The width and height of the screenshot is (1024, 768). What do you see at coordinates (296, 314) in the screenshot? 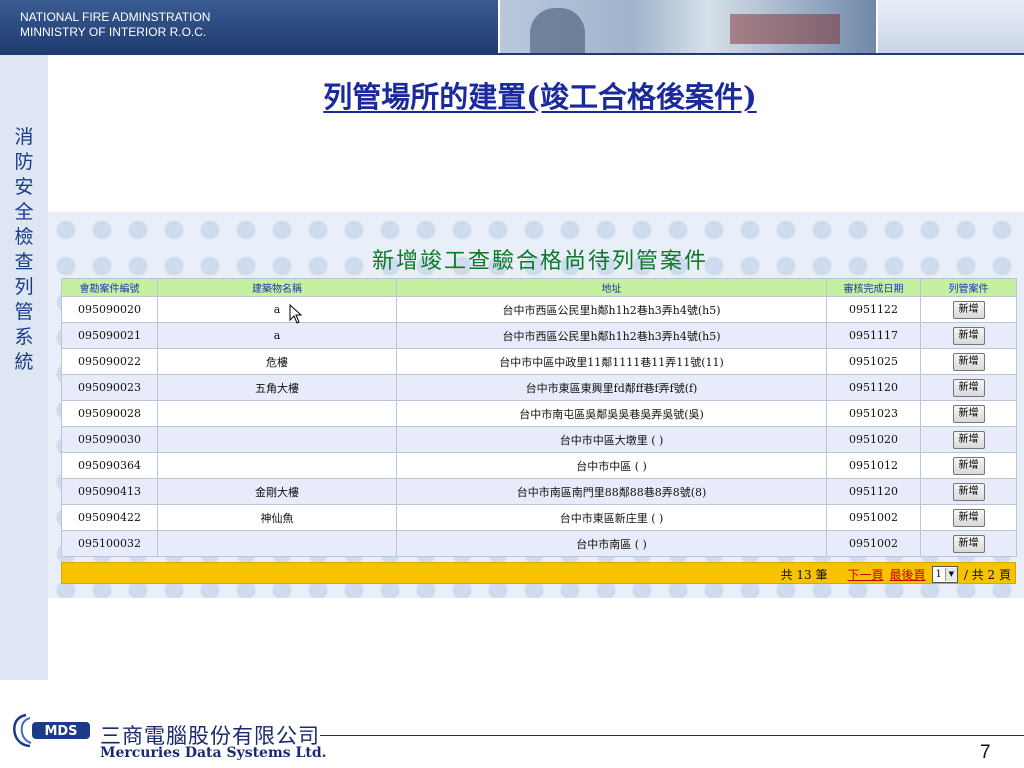
I see `mouse-pointer-icon` at bounding box center [296, 314].